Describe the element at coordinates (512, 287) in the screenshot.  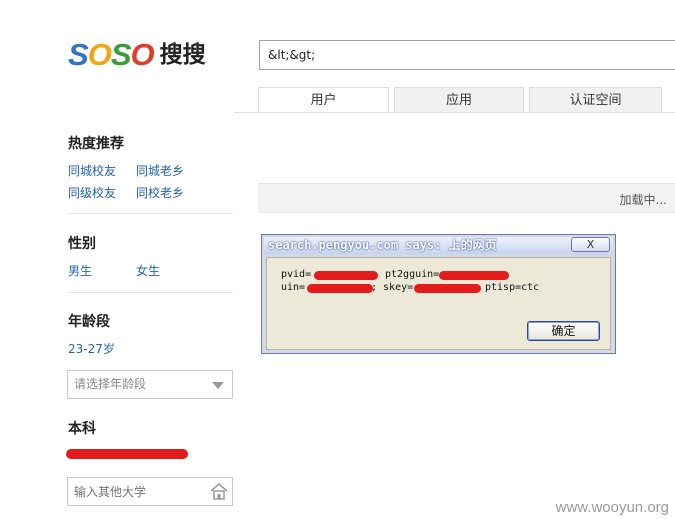
I see `cookie-ptisp: ptisp=ctc` at that location.